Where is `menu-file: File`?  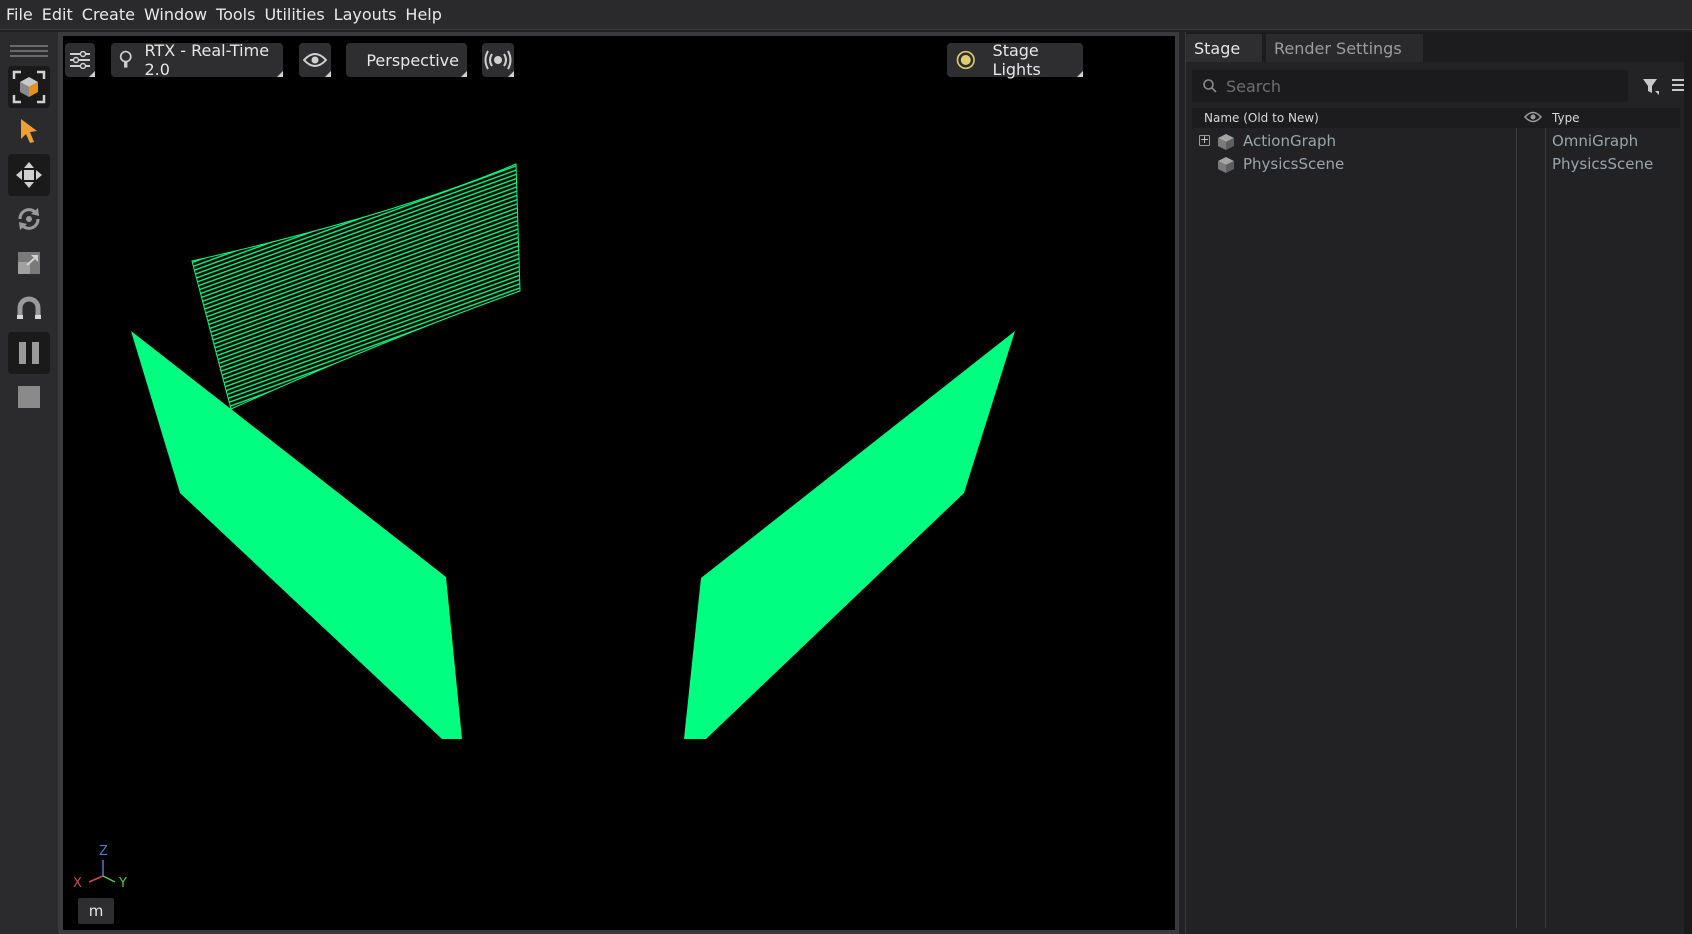
menu-file: File is located at coordinates (19, 14).